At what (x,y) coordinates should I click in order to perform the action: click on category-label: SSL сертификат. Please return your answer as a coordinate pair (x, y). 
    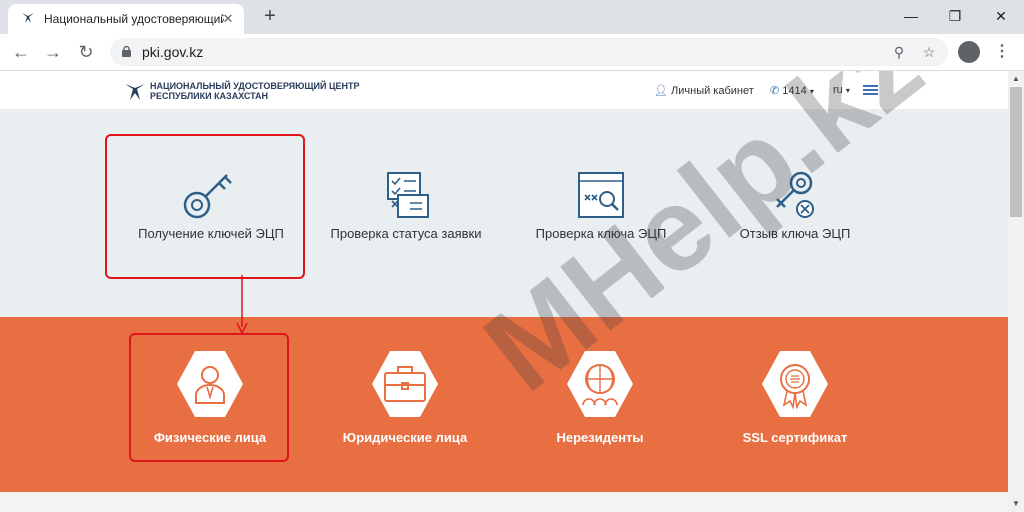
    Looking at the image, I should click on (795, 437).